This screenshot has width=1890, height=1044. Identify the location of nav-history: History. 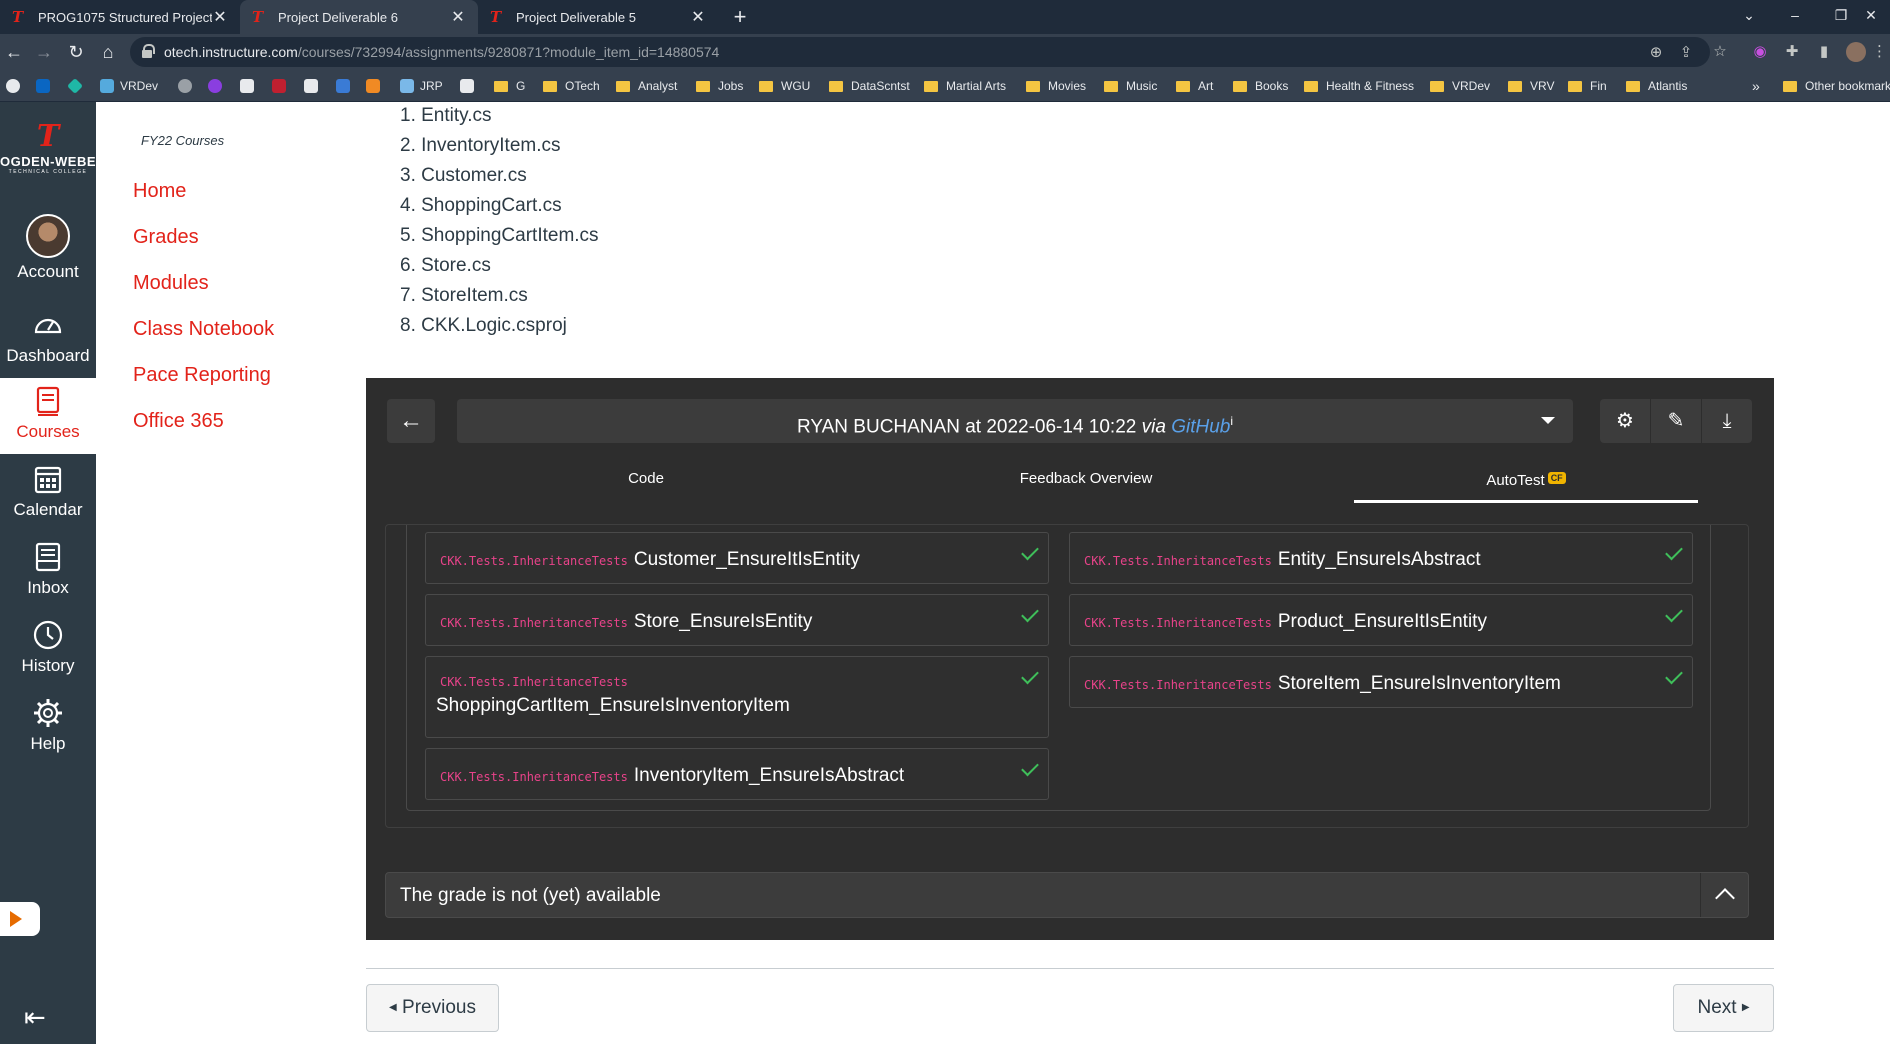
(48, 649).